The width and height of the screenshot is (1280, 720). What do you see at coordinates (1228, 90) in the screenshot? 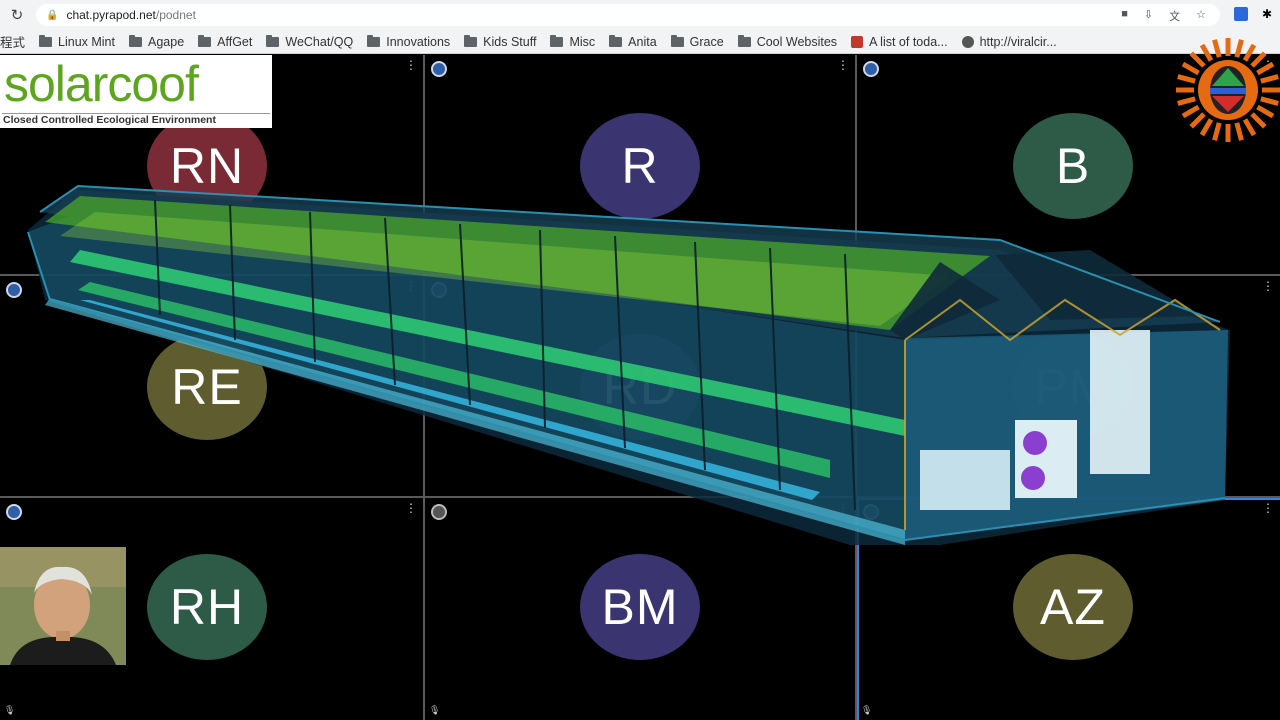
I see `sunburst-logo` at bounding box center [1228, 90].